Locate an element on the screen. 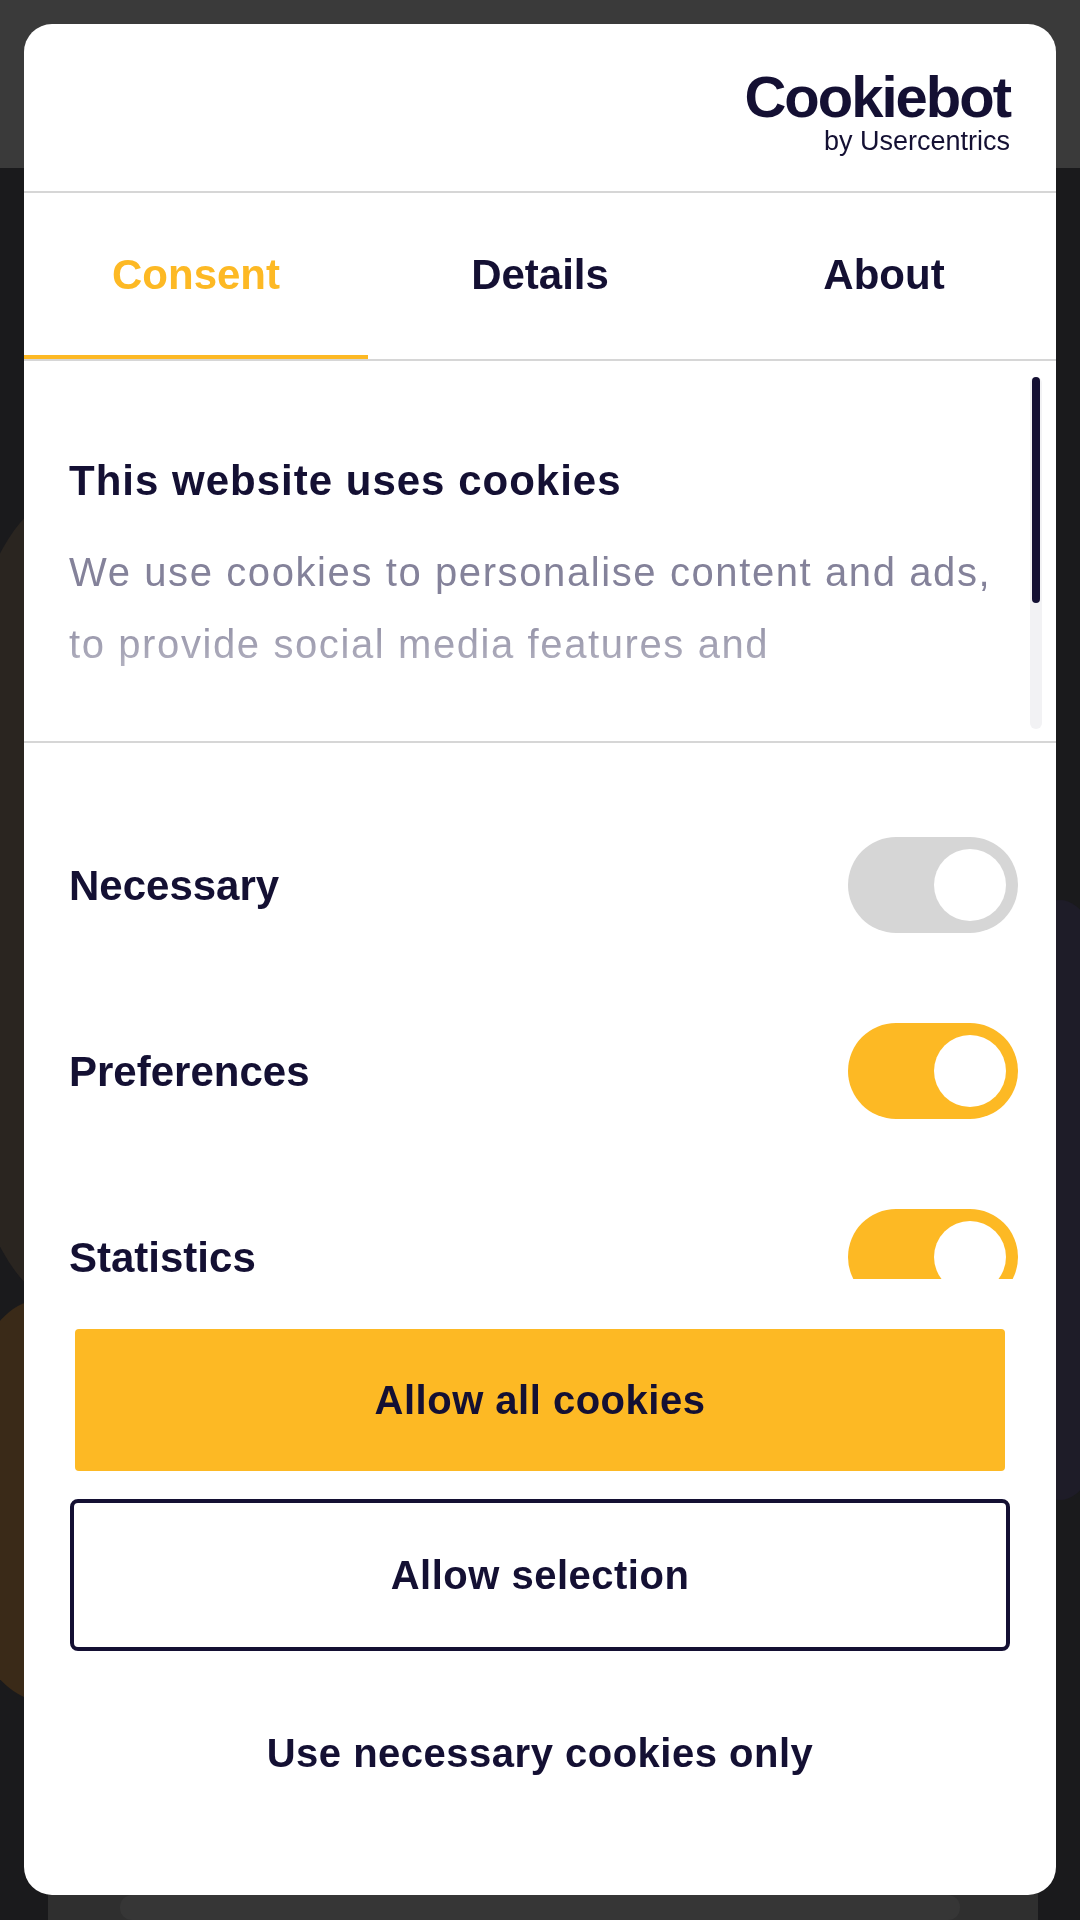 Image resolution: width=1080 pixels, height=1920 pixels. category-label: Statistics is located at coordinates (162, 1255).